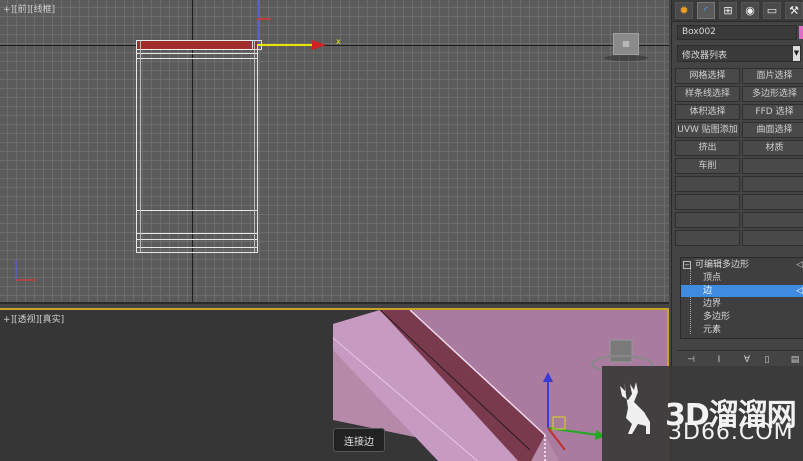  I want to click on object-color-swatch, so click(801, 32).